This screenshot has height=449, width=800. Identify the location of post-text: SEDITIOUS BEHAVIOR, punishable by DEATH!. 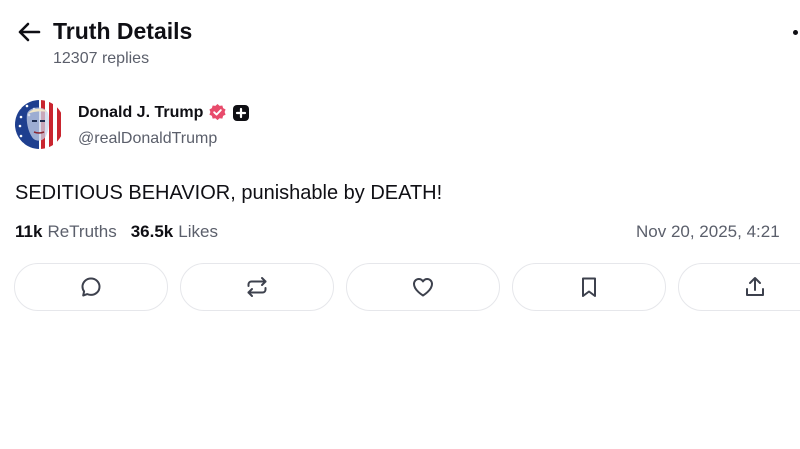
(229, 193).